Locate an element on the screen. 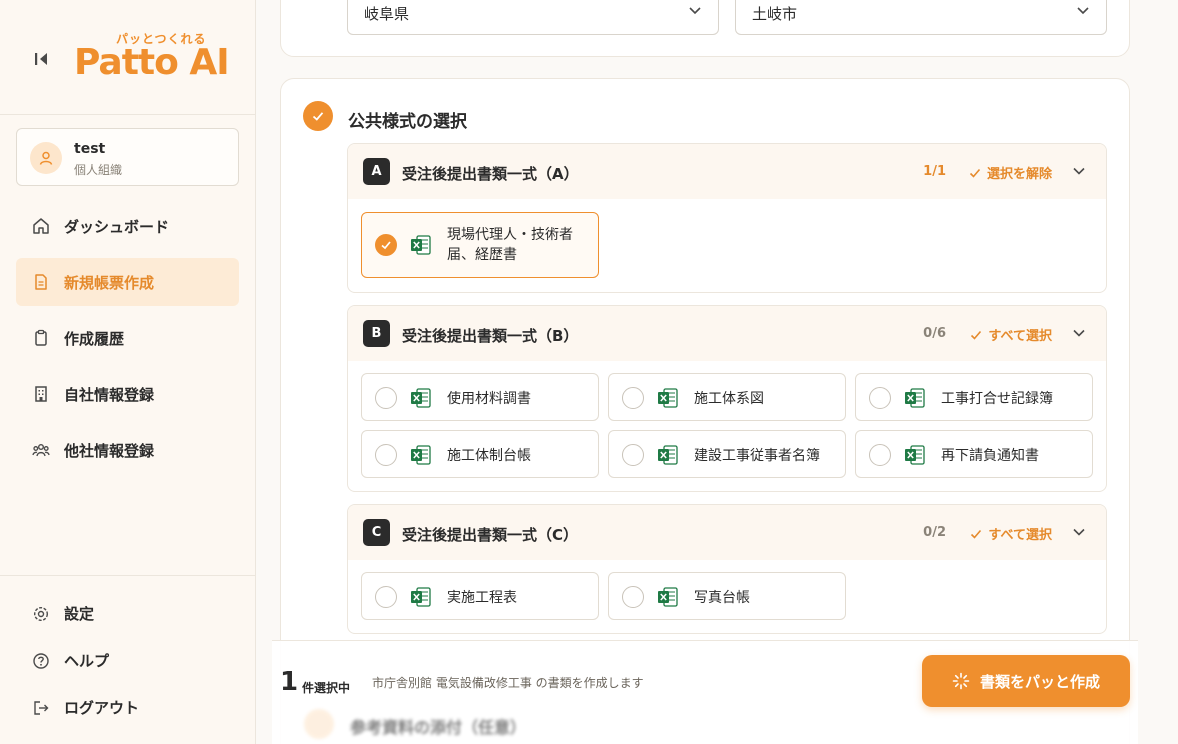 This screenshot has width=1178, height=744. form-item: 実施工程表 is located at coordinates (480, 596).